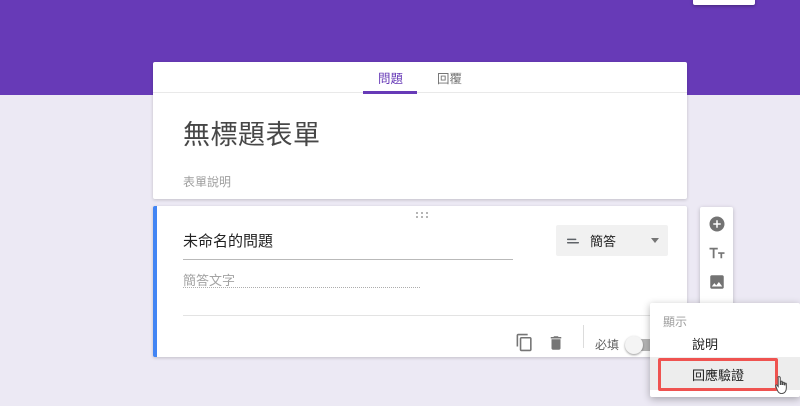 Image resolution: width=800 pixels, height=406 pixels. Describe the element at coordinates (525, 343) in the screenshot. I see `duplicate-question-button` at that location.